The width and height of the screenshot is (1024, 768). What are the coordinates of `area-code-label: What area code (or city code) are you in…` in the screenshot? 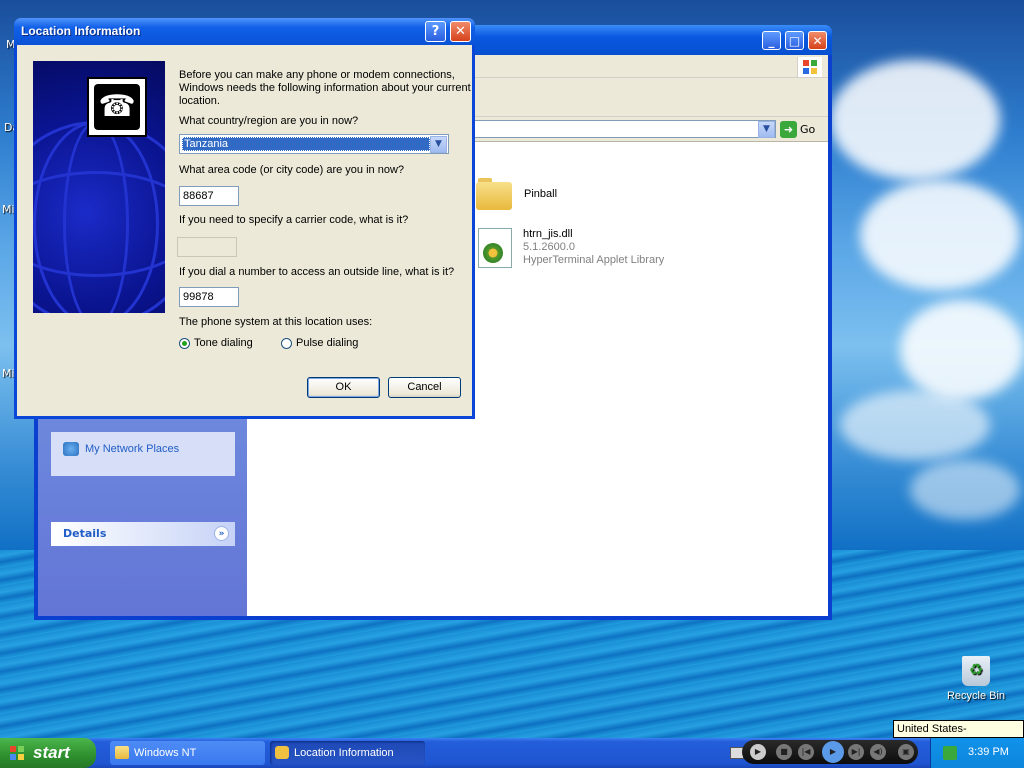 It's located at (292, 170).